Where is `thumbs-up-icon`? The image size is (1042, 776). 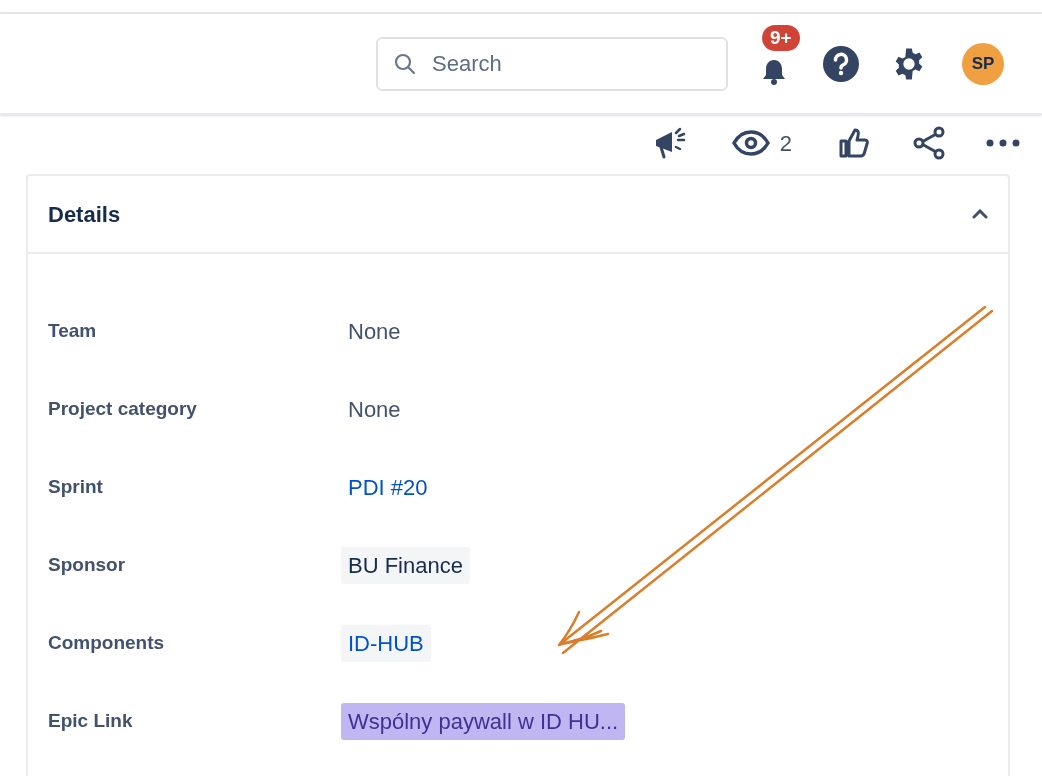 thumbs-up-icon is located at coordinates (854, 143).